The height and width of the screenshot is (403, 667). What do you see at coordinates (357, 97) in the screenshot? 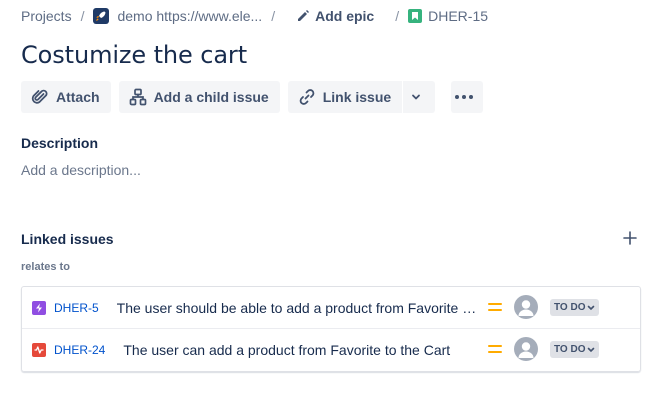
I see `link-issue-label: Link issue` at bounding box center [357, 97].